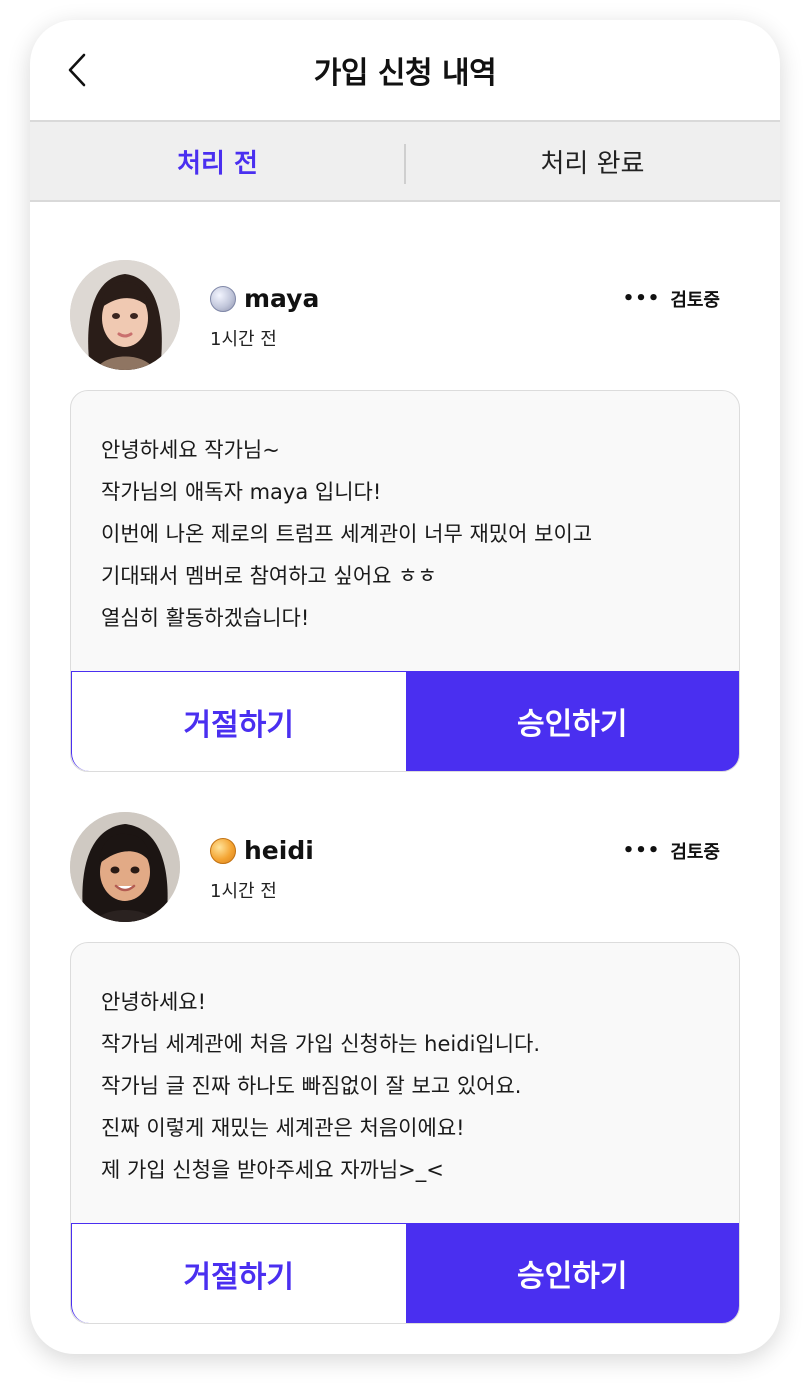 This screenshot has height=1394, width=810. What do you see at coordinates (272, 1170) in the screenshot?
I see `message-line: 제 가입 신청을 받아주세요 자까님>_<` at bounding box center [272, 1170].